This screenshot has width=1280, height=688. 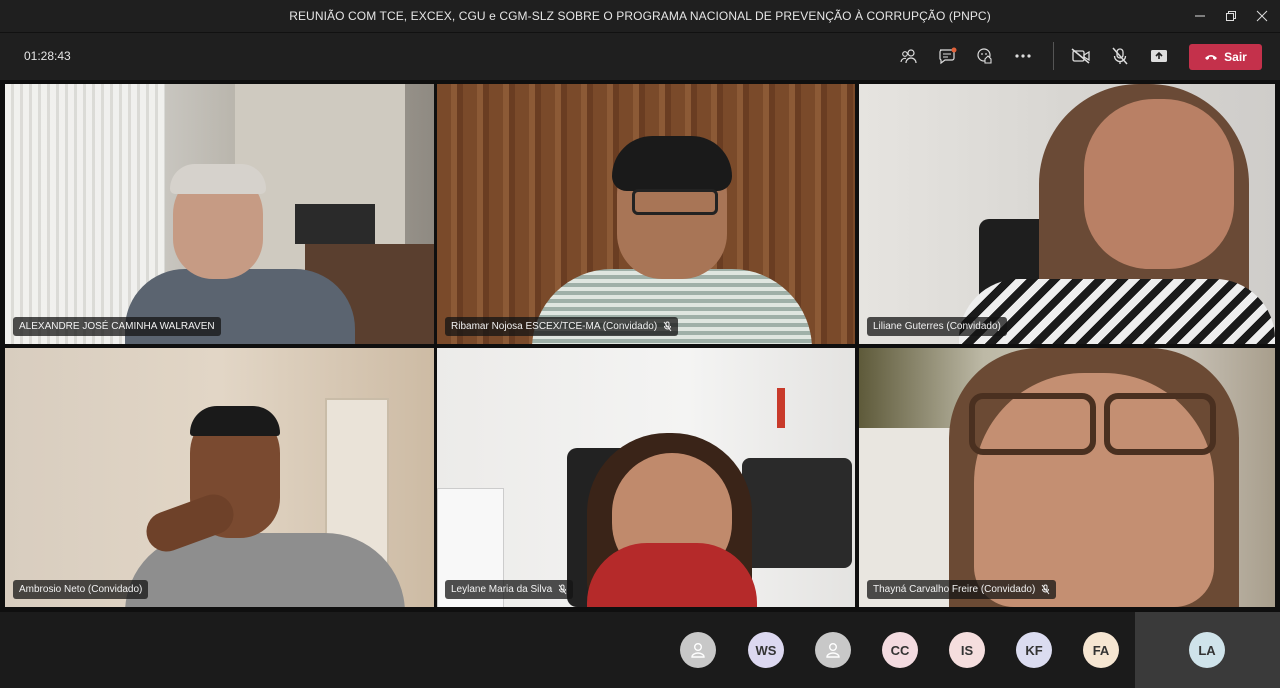 I want to click on participant-name-label: Thayná Carvalho Freire (Convidado), so click(x=962, y=589).